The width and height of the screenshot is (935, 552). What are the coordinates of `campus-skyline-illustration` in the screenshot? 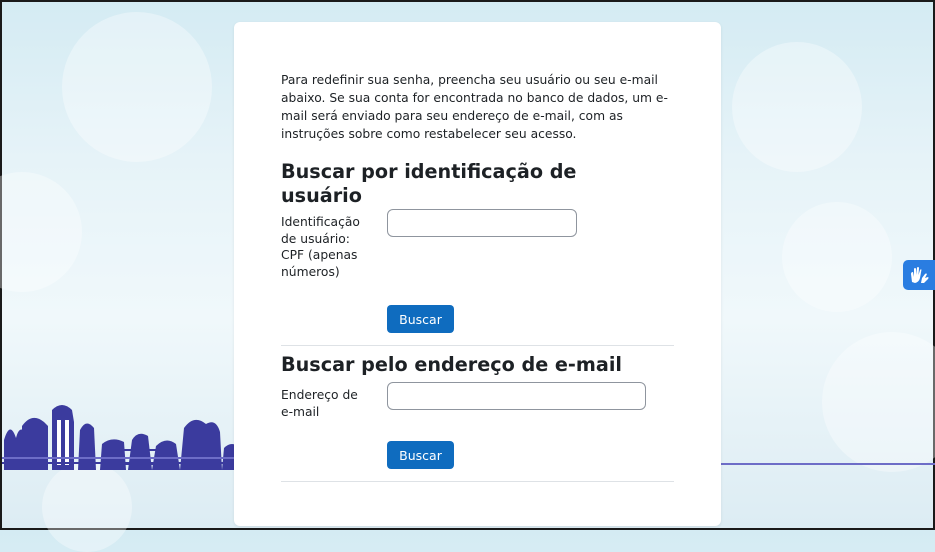 It's located at (122, 437).